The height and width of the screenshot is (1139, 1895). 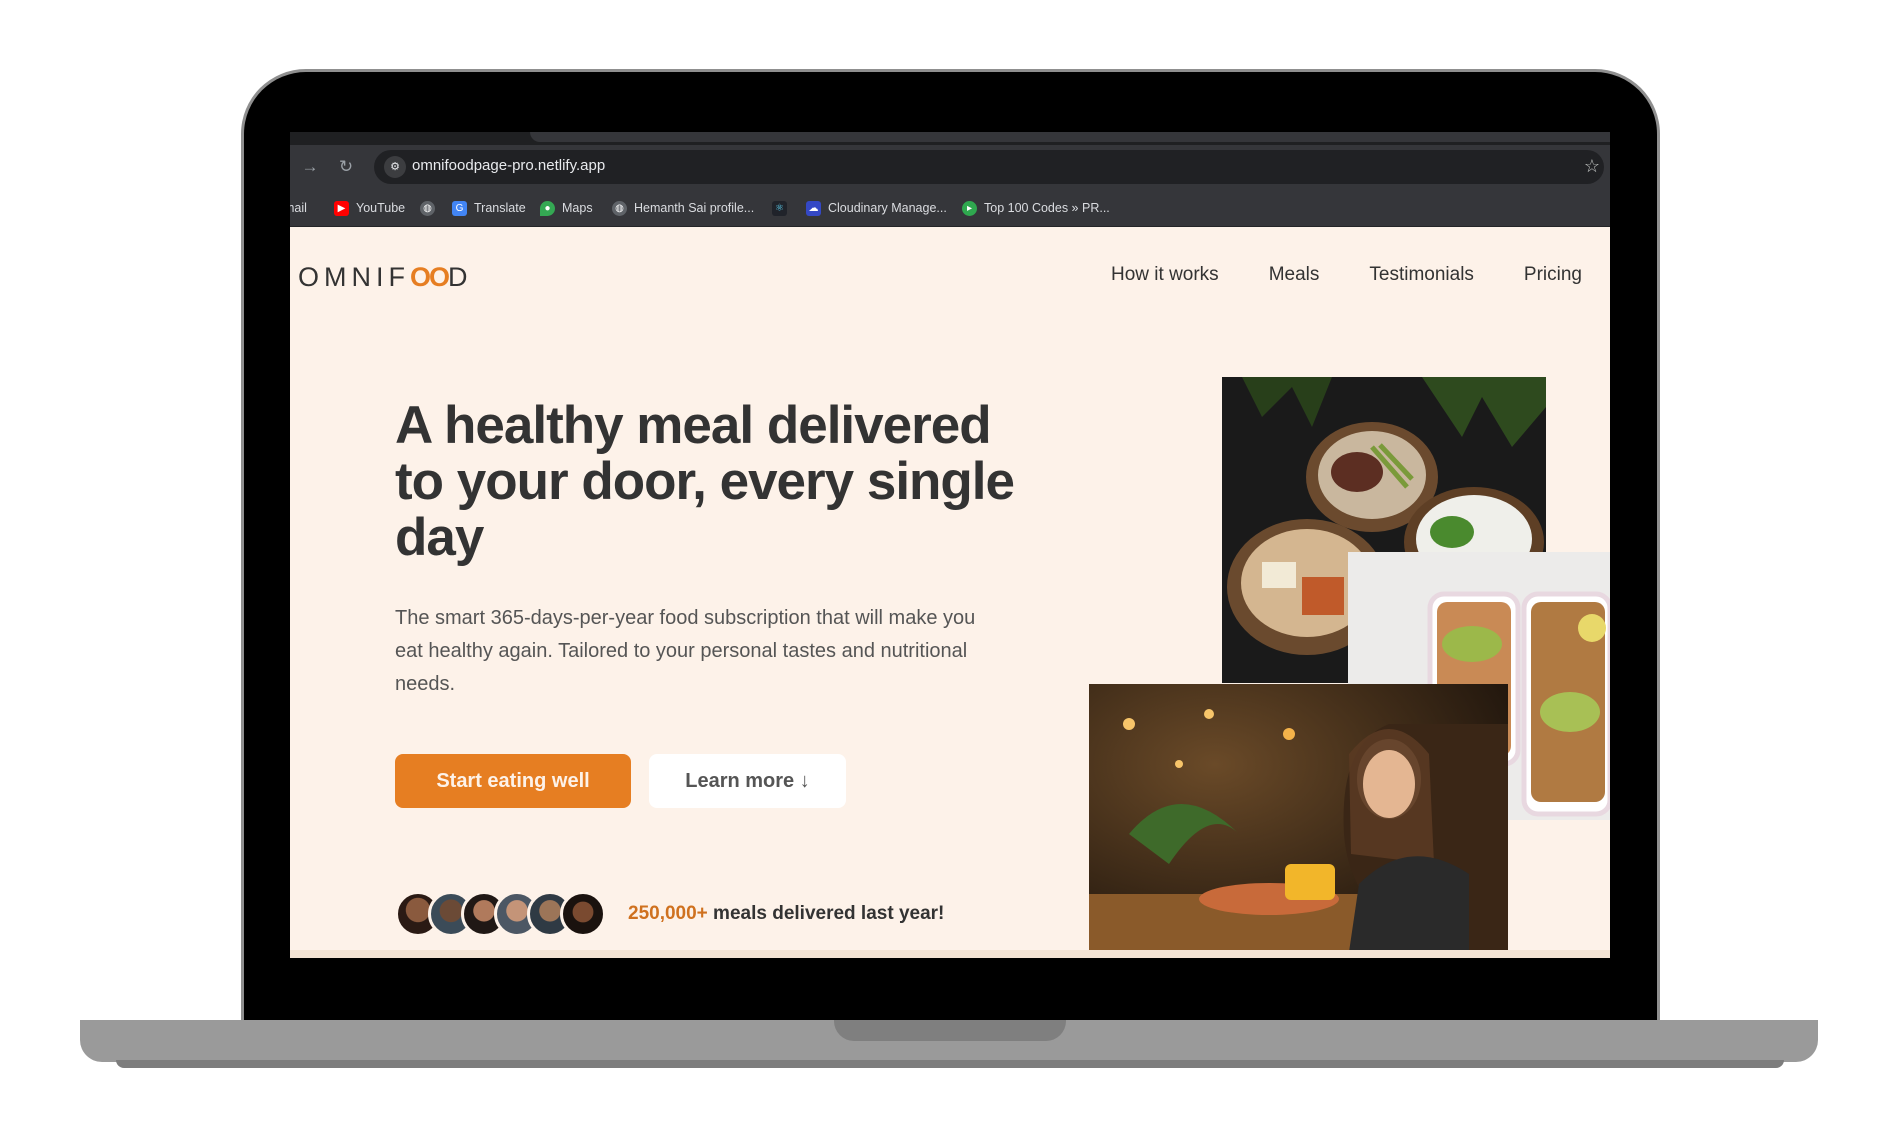 What do you see at coordinates (1070, 137) in the screenshot?
I see `active-tab-edge` at bounding box center [1070, 137].